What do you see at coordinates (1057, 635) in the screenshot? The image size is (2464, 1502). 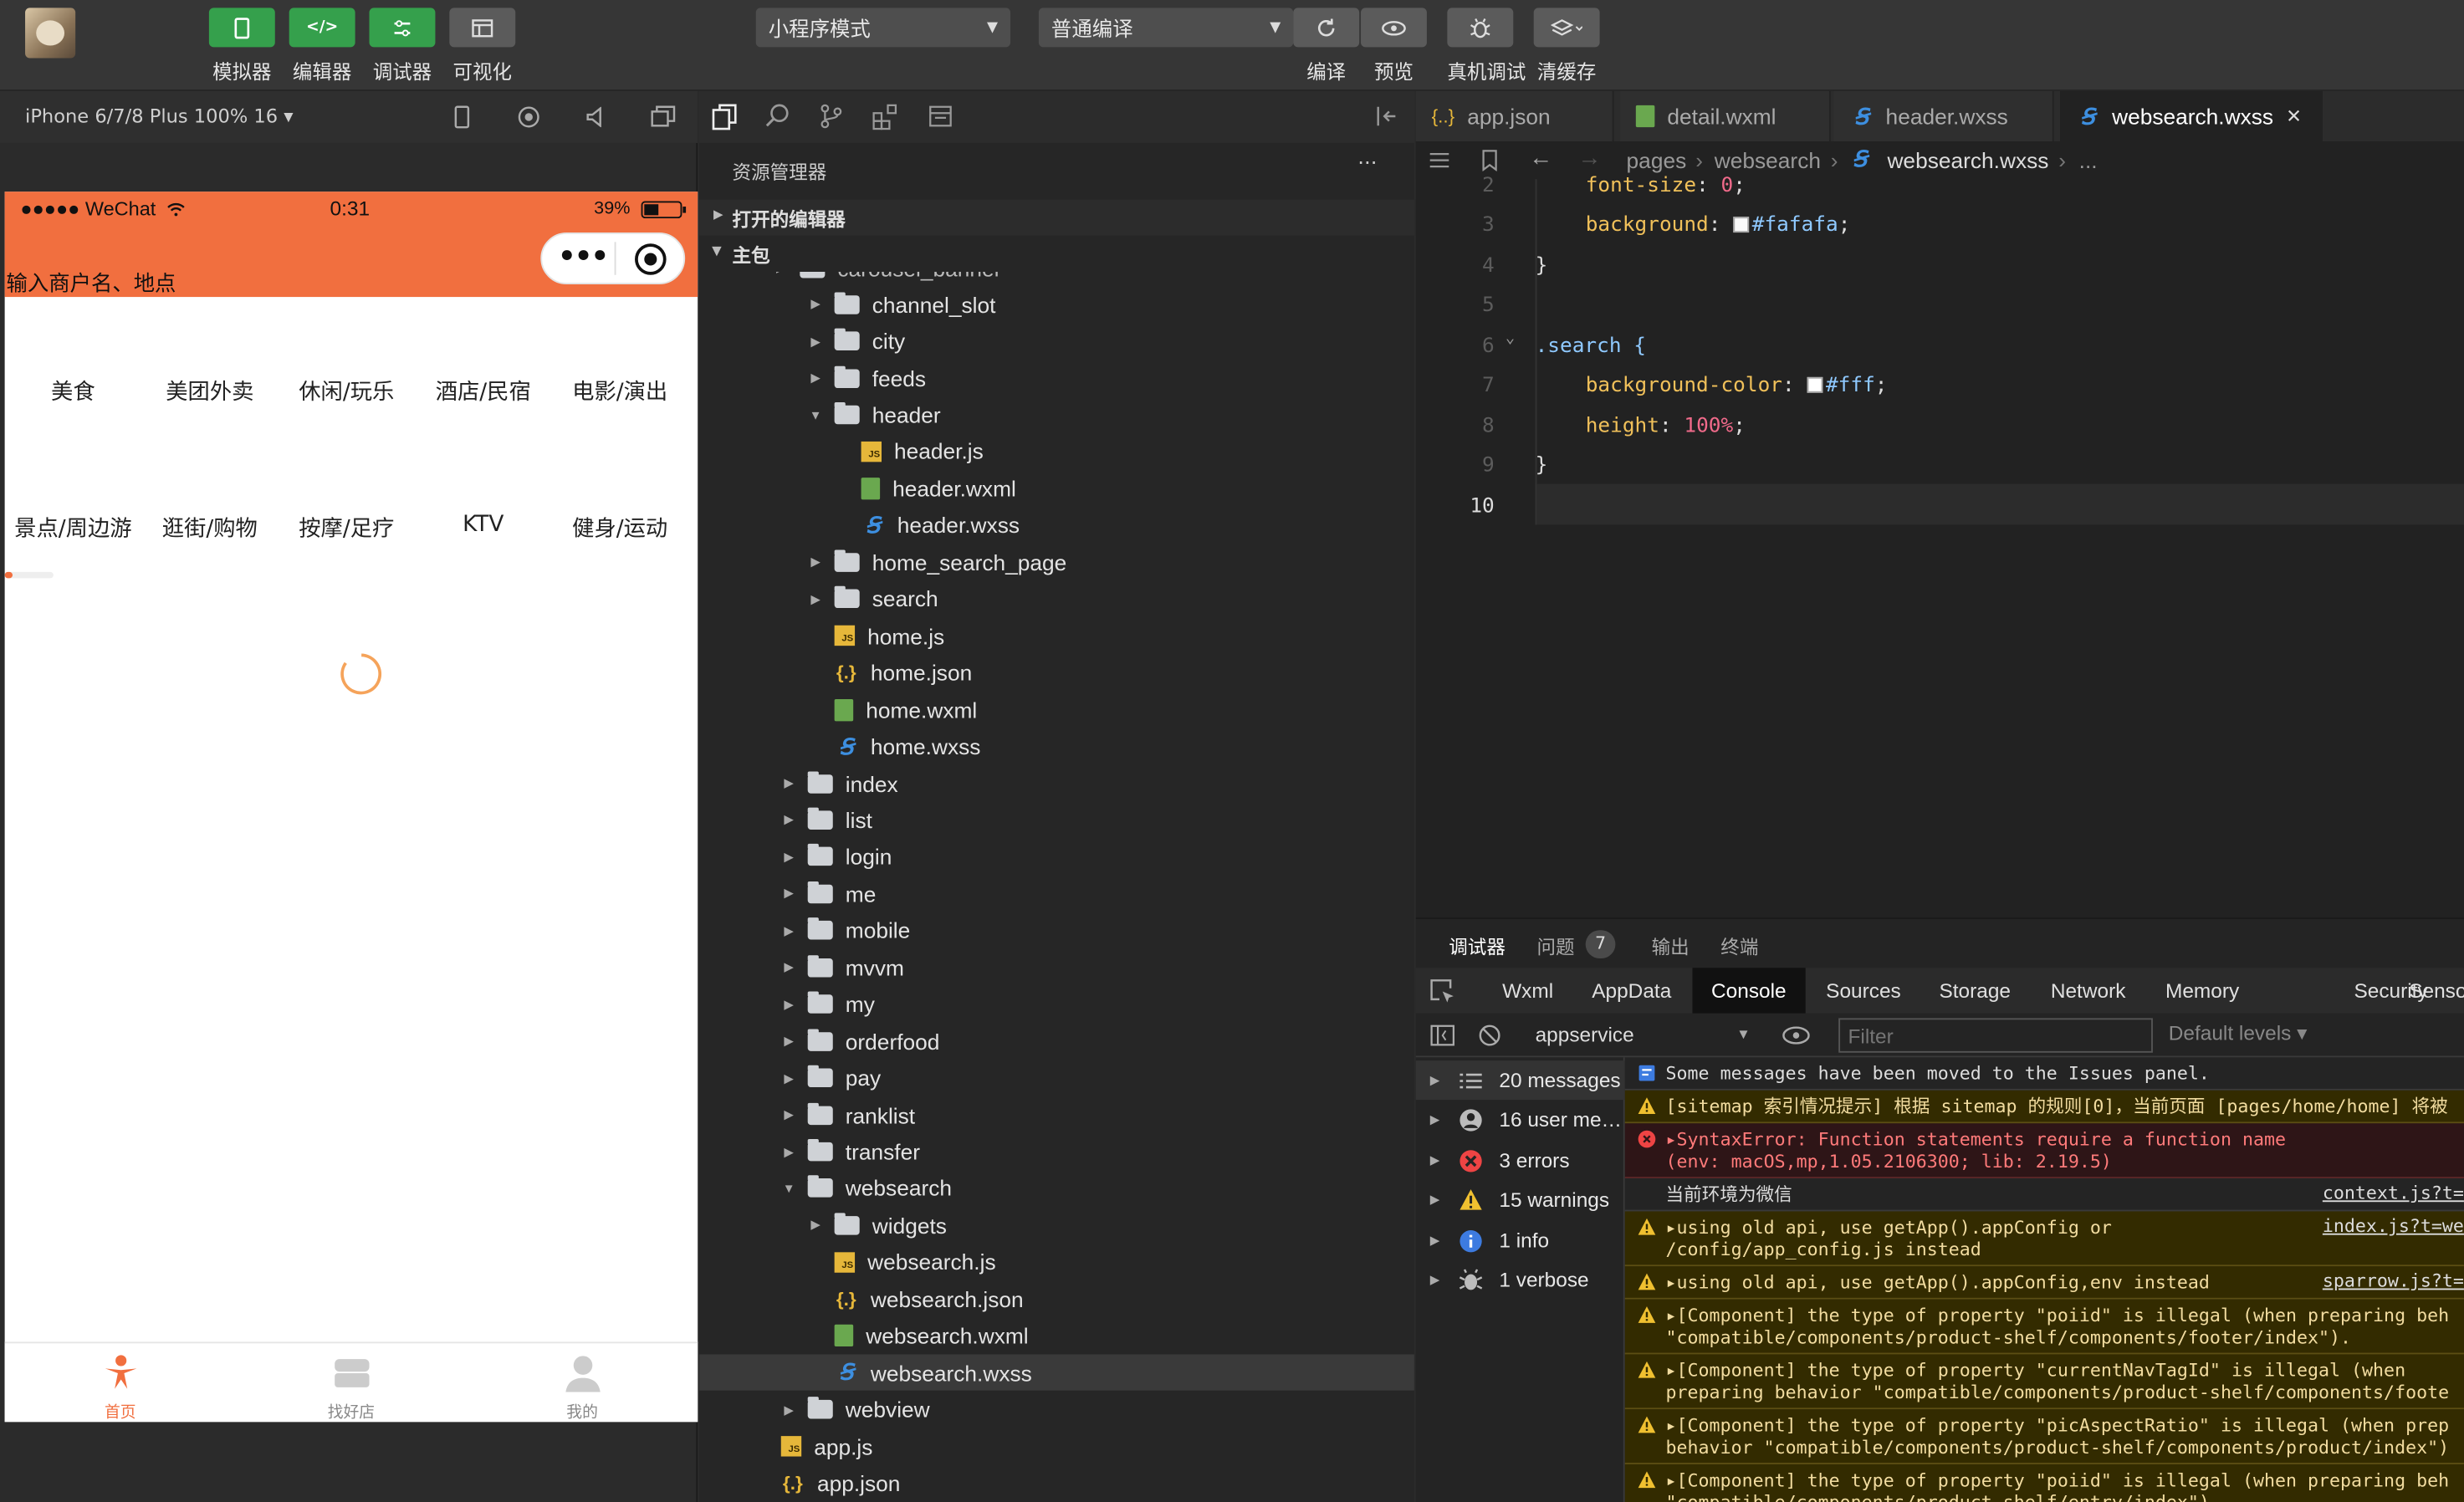 I see `tree-row-home-js: JS home.js` at bounding box center [1057, 635].